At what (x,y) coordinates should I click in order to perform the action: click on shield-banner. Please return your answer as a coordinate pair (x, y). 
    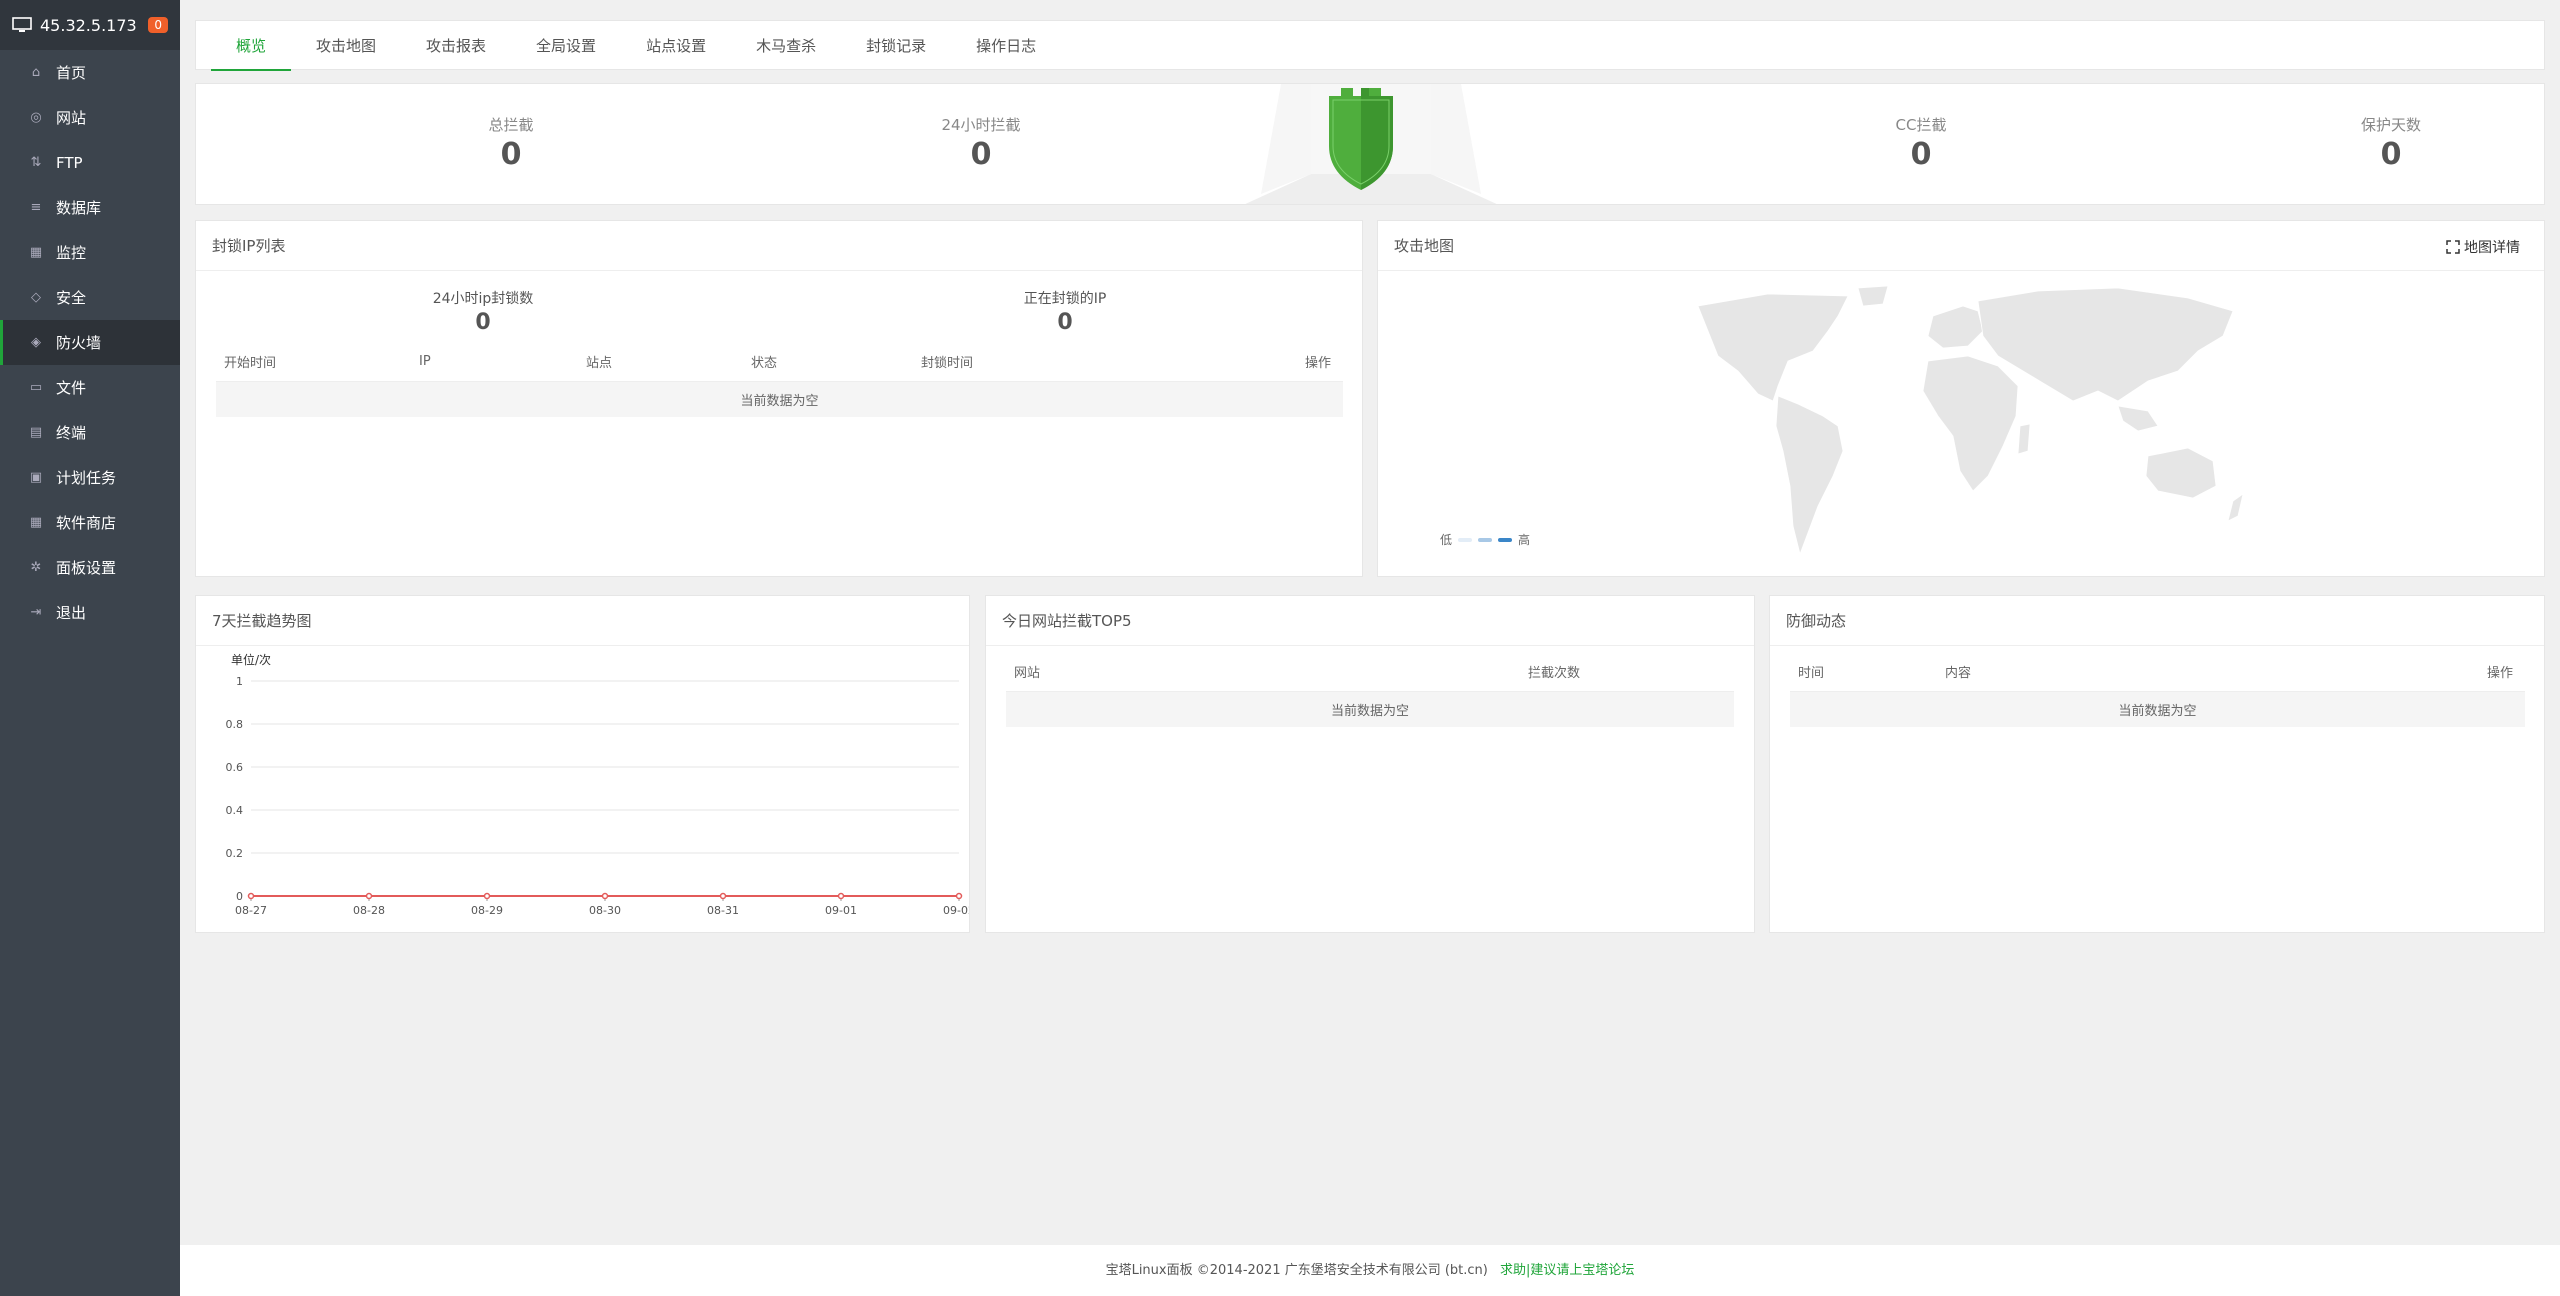
    Looking at the image, I should click on (1371, 144).